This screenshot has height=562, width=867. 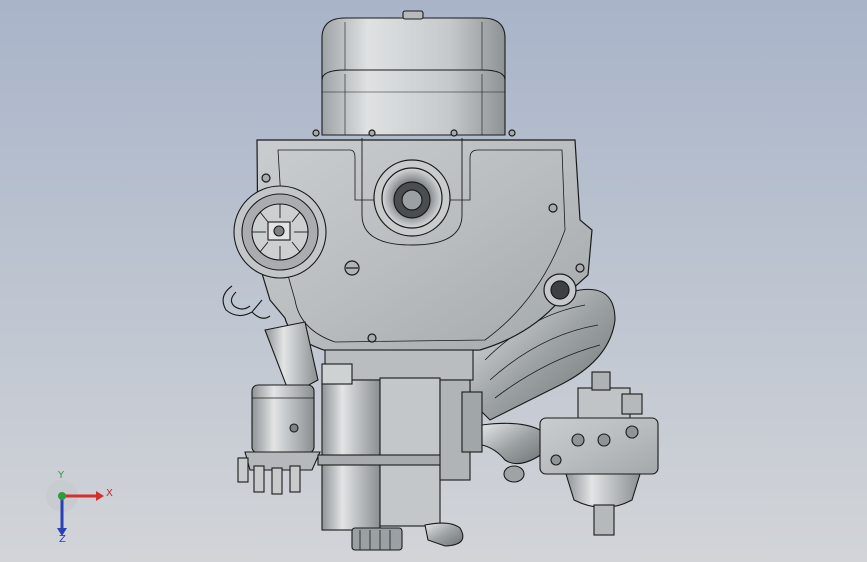 I want to click on y-axis-dot, so click(x=62, y=496).